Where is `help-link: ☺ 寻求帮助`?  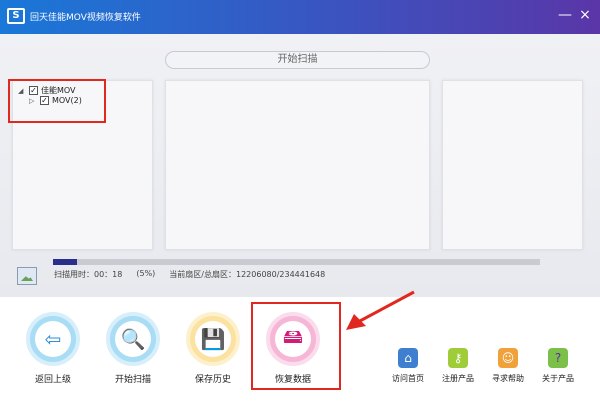 help-link: ☺ 寻求帮助 is located at coordinates (508, 366).